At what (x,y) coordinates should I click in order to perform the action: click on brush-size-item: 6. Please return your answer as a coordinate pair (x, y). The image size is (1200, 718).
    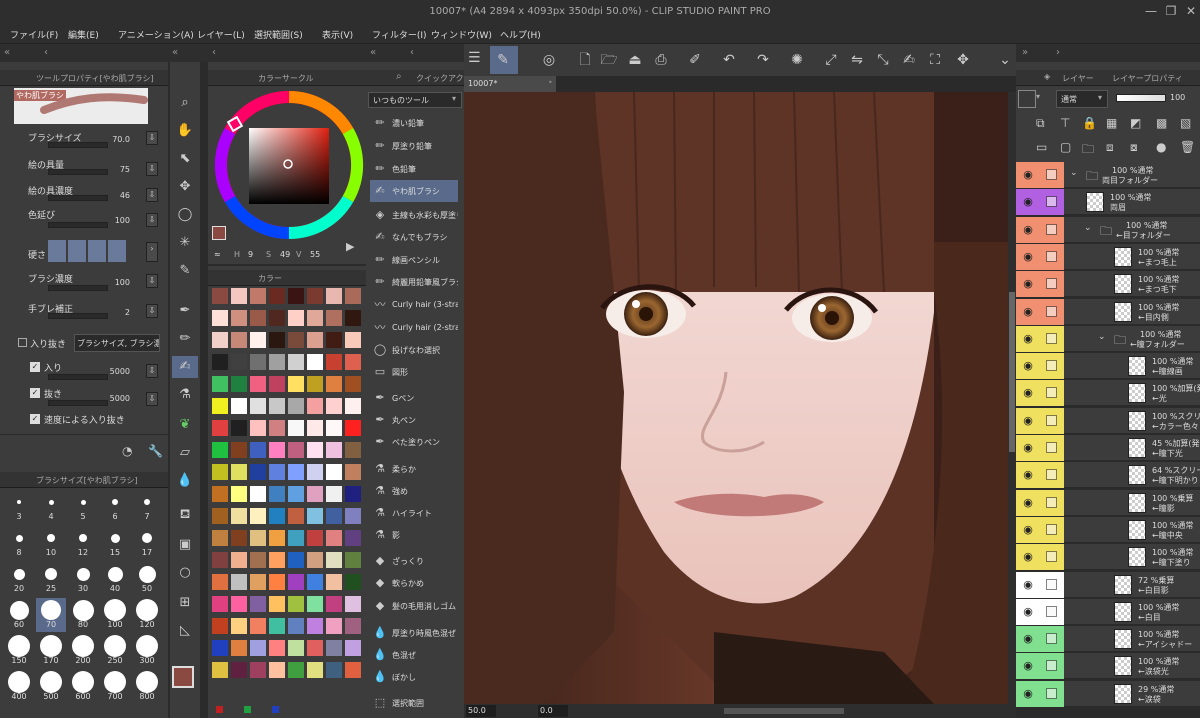
    Looking at the image, I should click on (115, 507).